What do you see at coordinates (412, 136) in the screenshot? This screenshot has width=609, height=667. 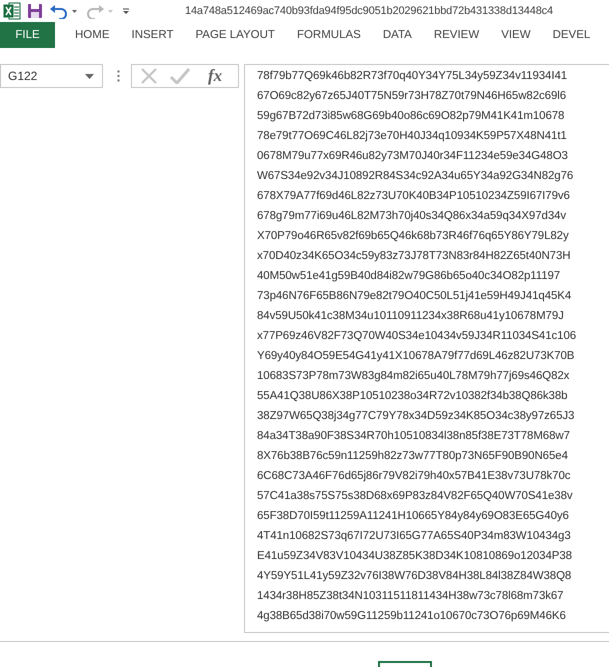 I see `formula-text-line: 78e79t77O69C46L82j73e70H40J34q10934K59P57X48N41t1` at bounding box center [412, 136].